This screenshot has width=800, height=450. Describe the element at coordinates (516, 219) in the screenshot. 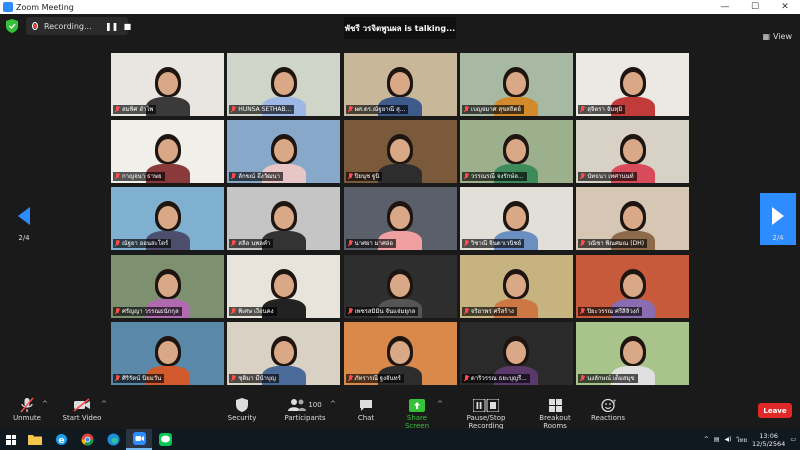

I see `participant-video-tile: วิชาณี จินดาเวนิชย์` at that location.